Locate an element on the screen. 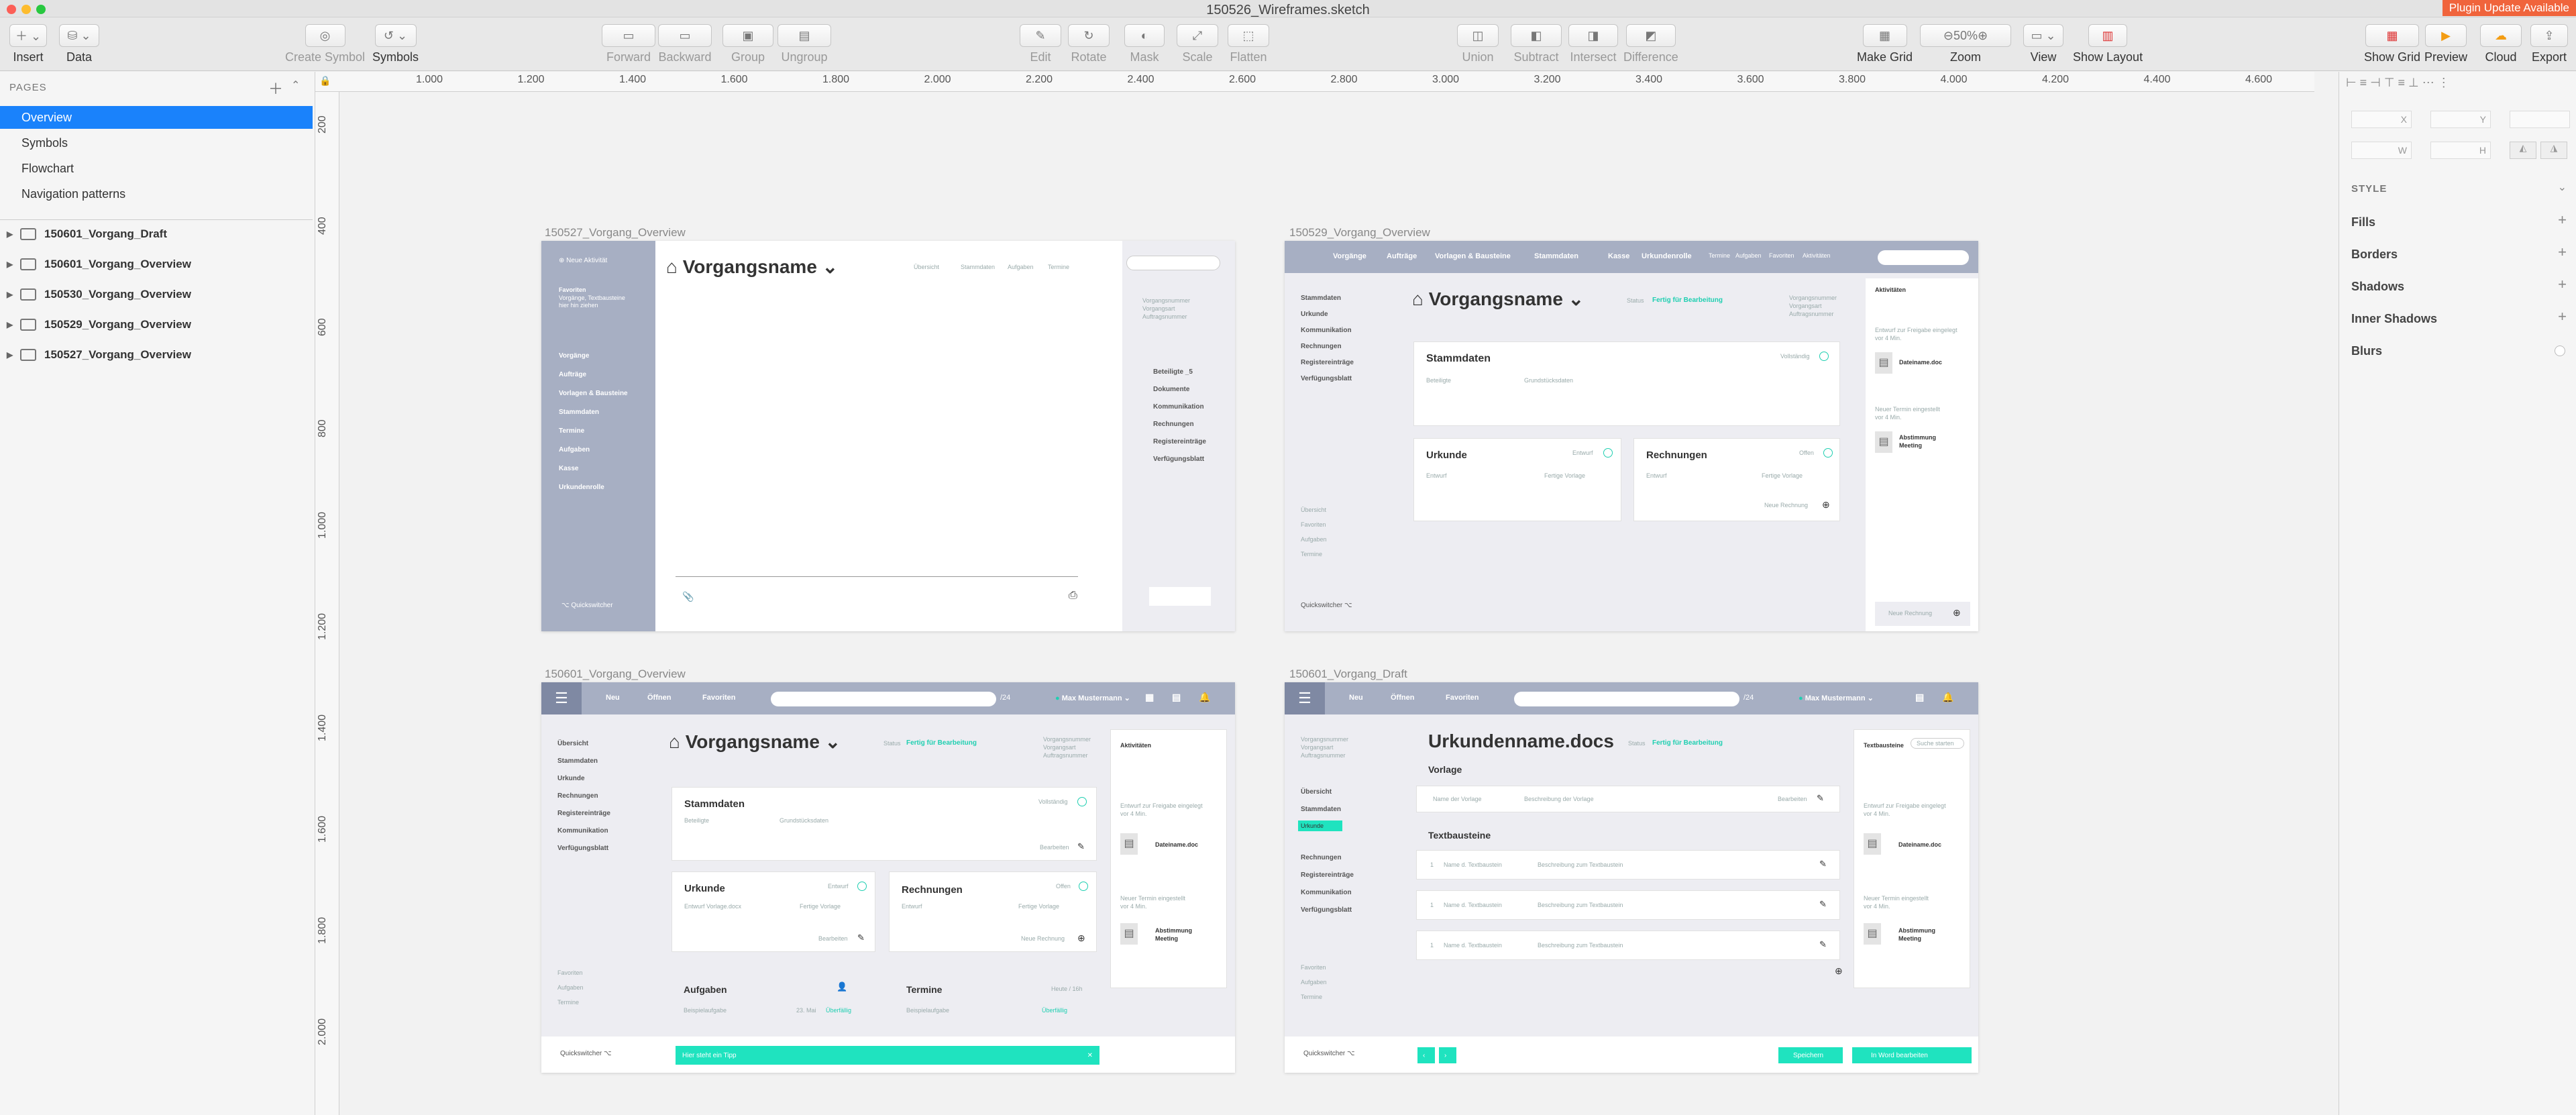 This screenshot has width=2576, height=1115. layer-artboard: ▶ 150527_Vorgang_Overview is located at coordinates (95, 354).